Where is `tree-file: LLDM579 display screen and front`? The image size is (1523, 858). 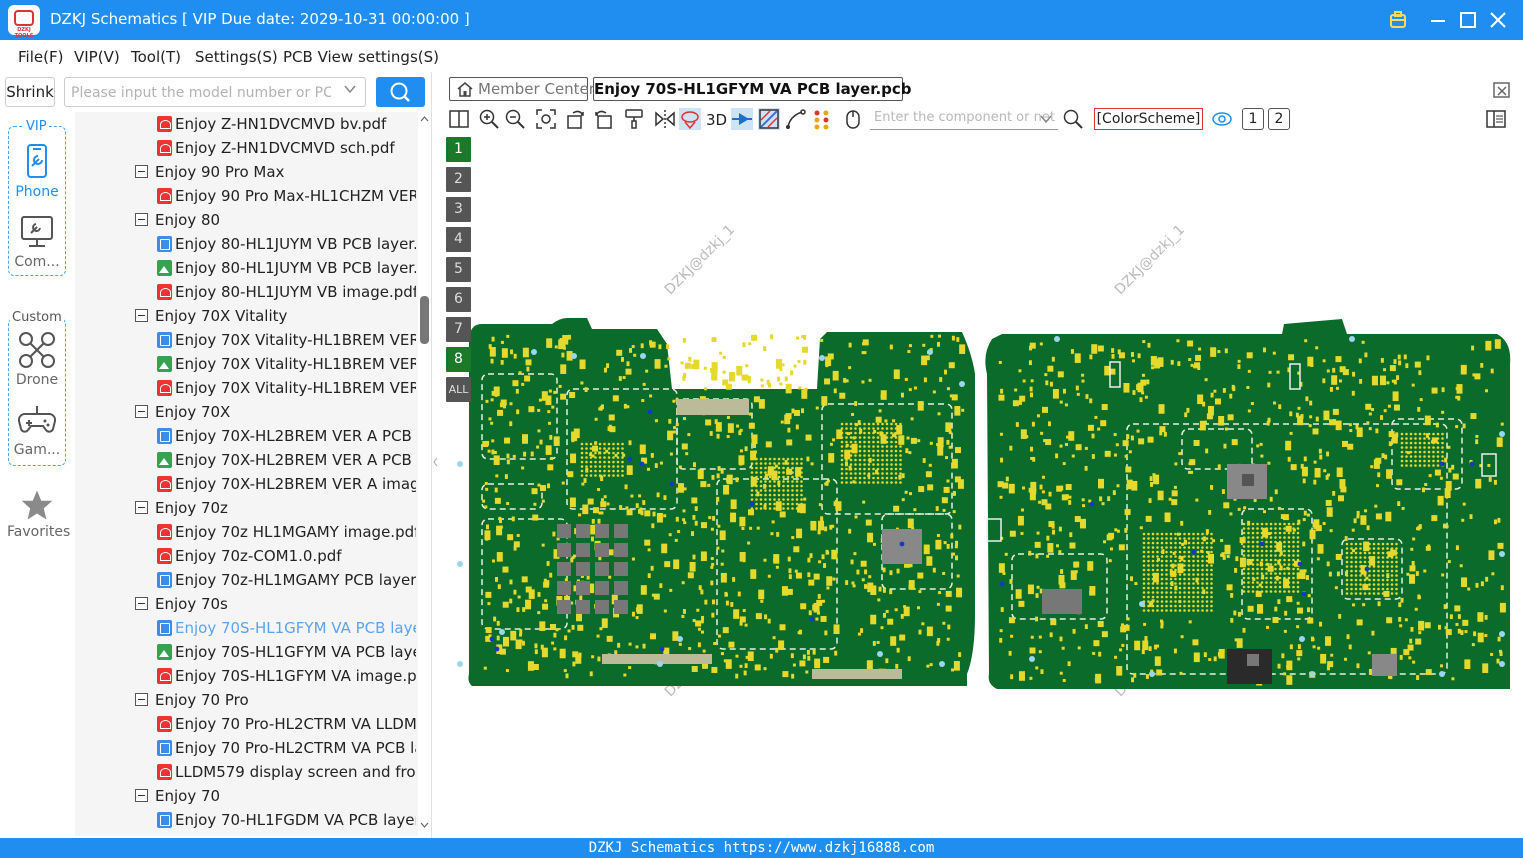 tree-file: LLDM579 display screen and front is located at coordinates (286, 772).